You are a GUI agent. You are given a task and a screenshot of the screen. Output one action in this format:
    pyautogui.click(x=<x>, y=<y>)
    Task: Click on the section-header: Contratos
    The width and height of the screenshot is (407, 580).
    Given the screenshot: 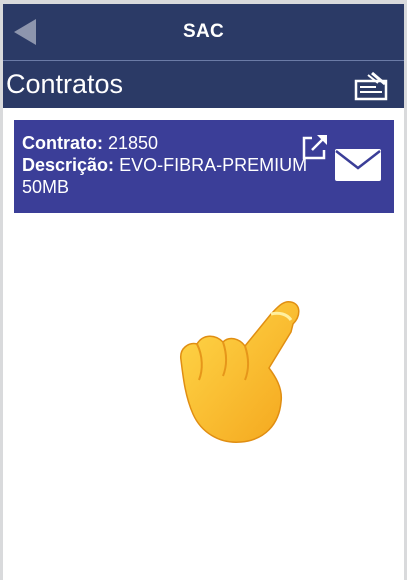 What is the action you would take?
    pyautogui.click(x=203, y=84)
    